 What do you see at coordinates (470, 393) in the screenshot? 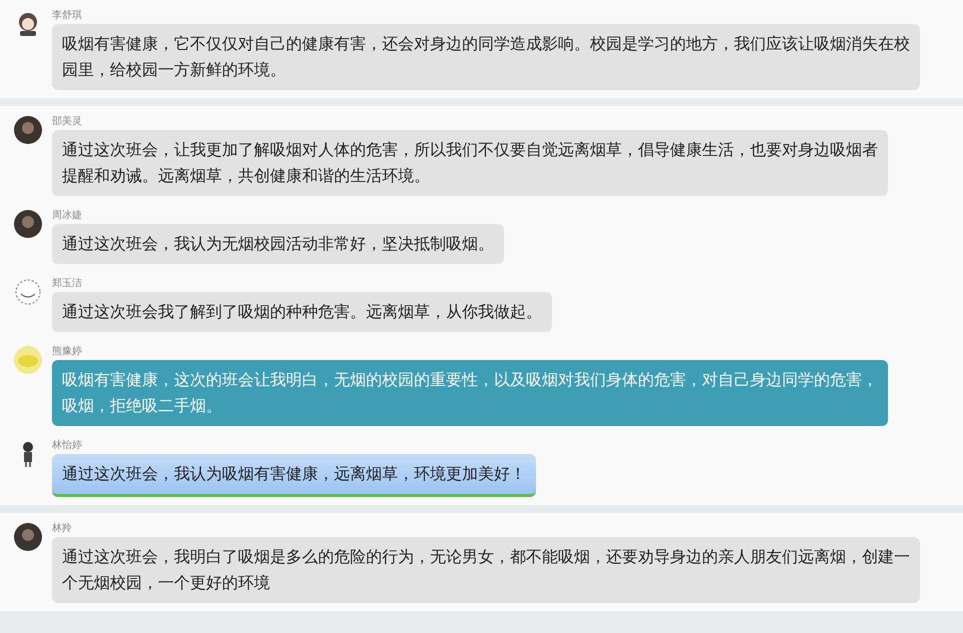
I see `message-bubble: 吸烟有害健康，这次的班会让我明白，无烟的校园的重要性，以及吸烟对我们身体的危害，对自己身边同学的危害， 吸烟，拒绝吸二手烟。` at bounding box center [470, 393].